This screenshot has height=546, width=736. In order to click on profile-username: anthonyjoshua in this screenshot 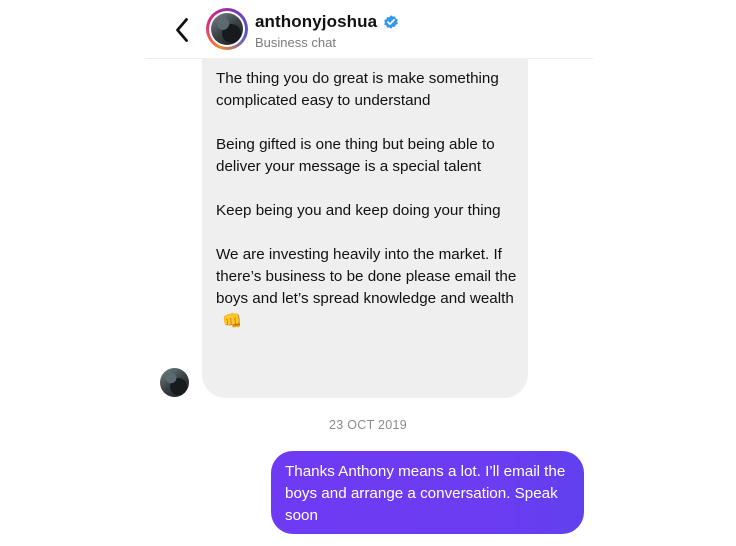, I will do `click(316, 22)`.